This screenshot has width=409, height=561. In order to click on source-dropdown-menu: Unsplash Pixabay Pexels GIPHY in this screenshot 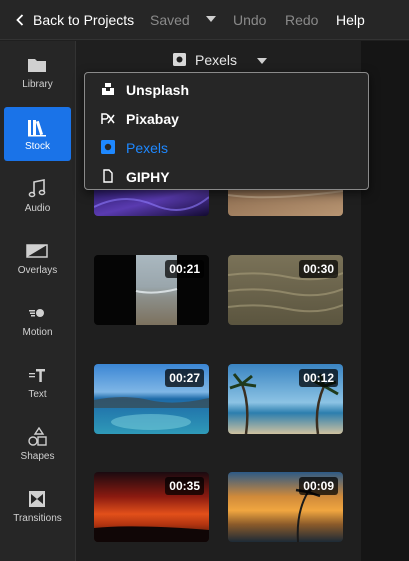, I will do `click(226, 131)`.